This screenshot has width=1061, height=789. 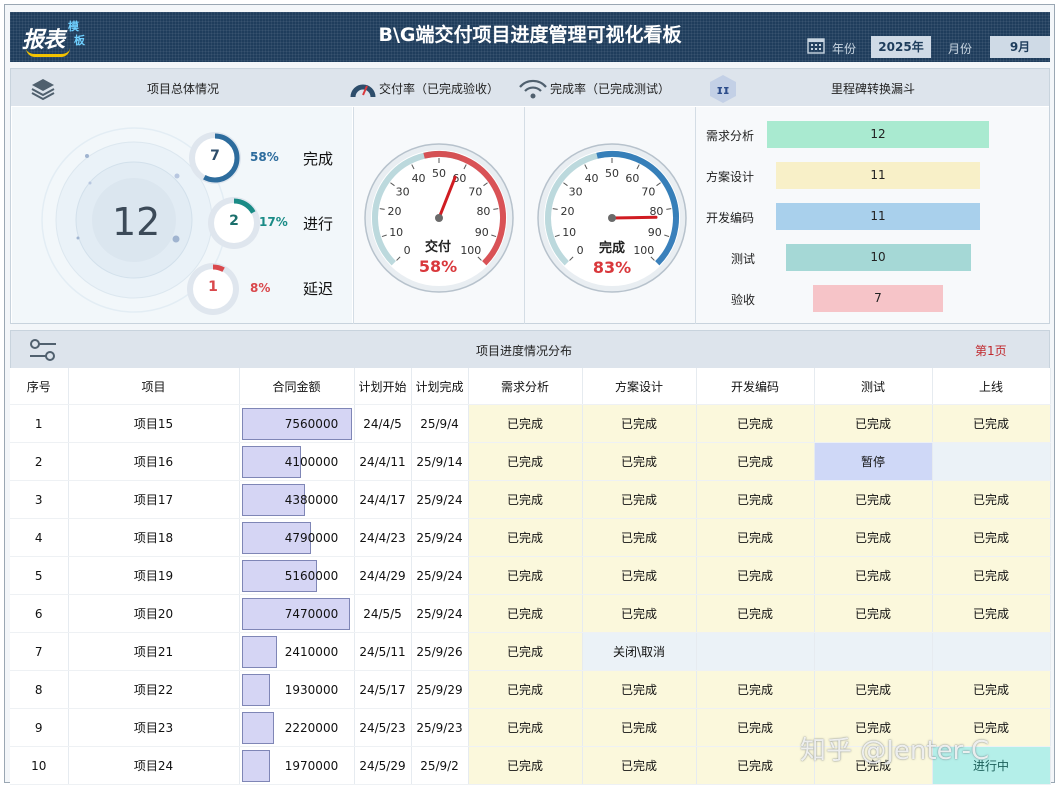 What do you see at coordinates (136, 222) in the screenshot?
I see `total-count: 12` at bounding box center [136, 222].